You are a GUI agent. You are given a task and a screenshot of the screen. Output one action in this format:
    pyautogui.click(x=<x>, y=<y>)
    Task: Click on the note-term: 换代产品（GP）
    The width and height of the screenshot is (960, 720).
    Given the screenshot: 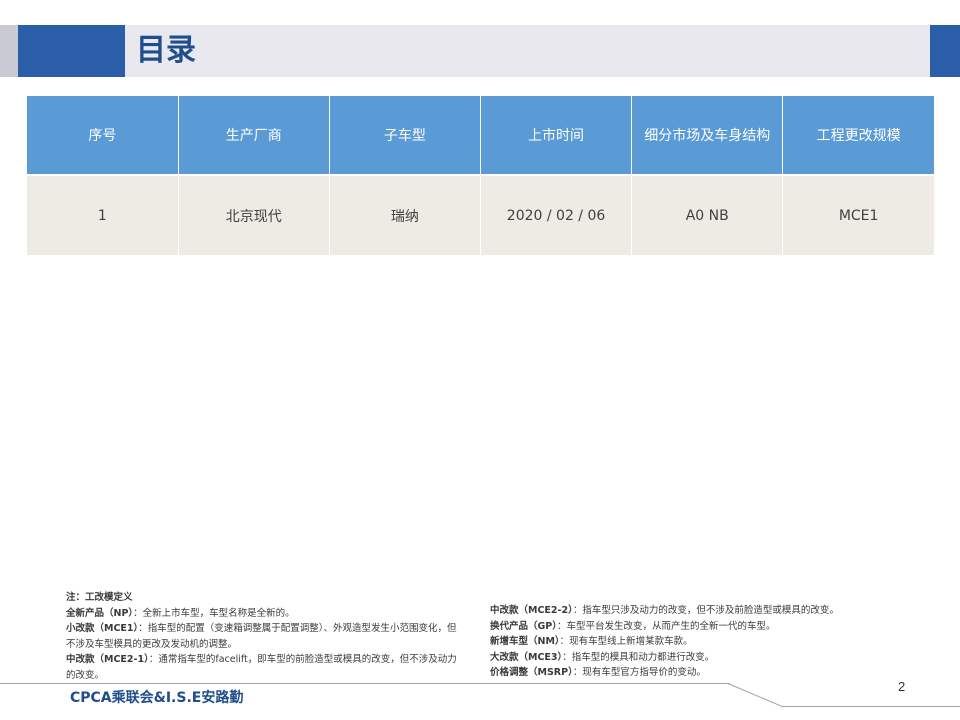 What is the action you would take?
    pyautogui.click(x=524, y=626)
    